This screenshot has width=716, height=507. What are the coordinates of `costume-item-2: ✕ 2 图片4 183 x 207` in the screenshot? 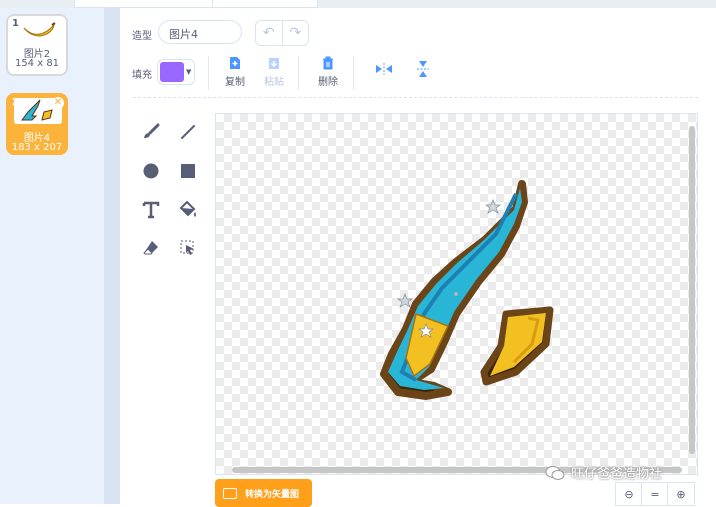 It's located at (37, 124).